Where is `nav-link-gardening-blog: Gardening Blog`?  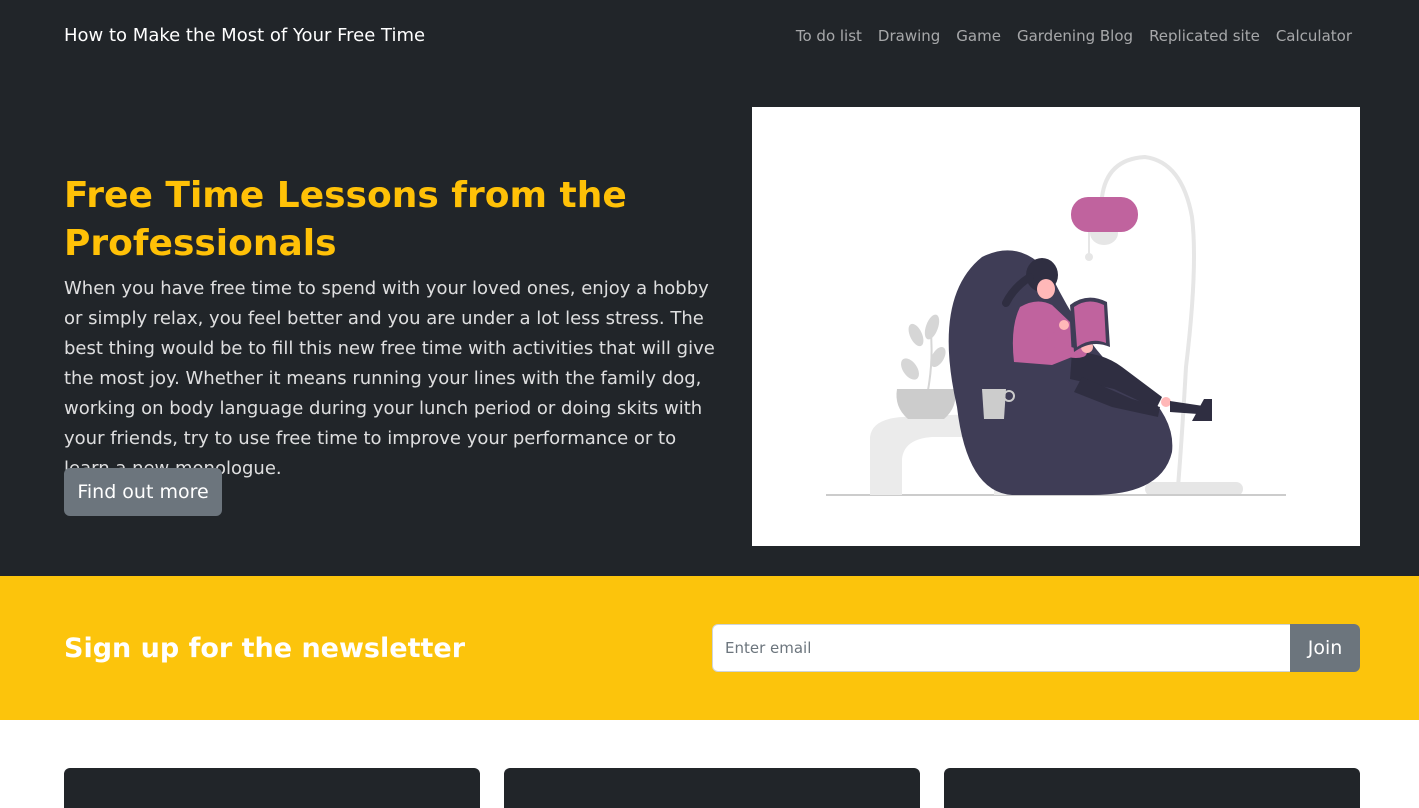
nav-link-gardening-blog: Gardening Blog is located at coordinates (1075, 36).